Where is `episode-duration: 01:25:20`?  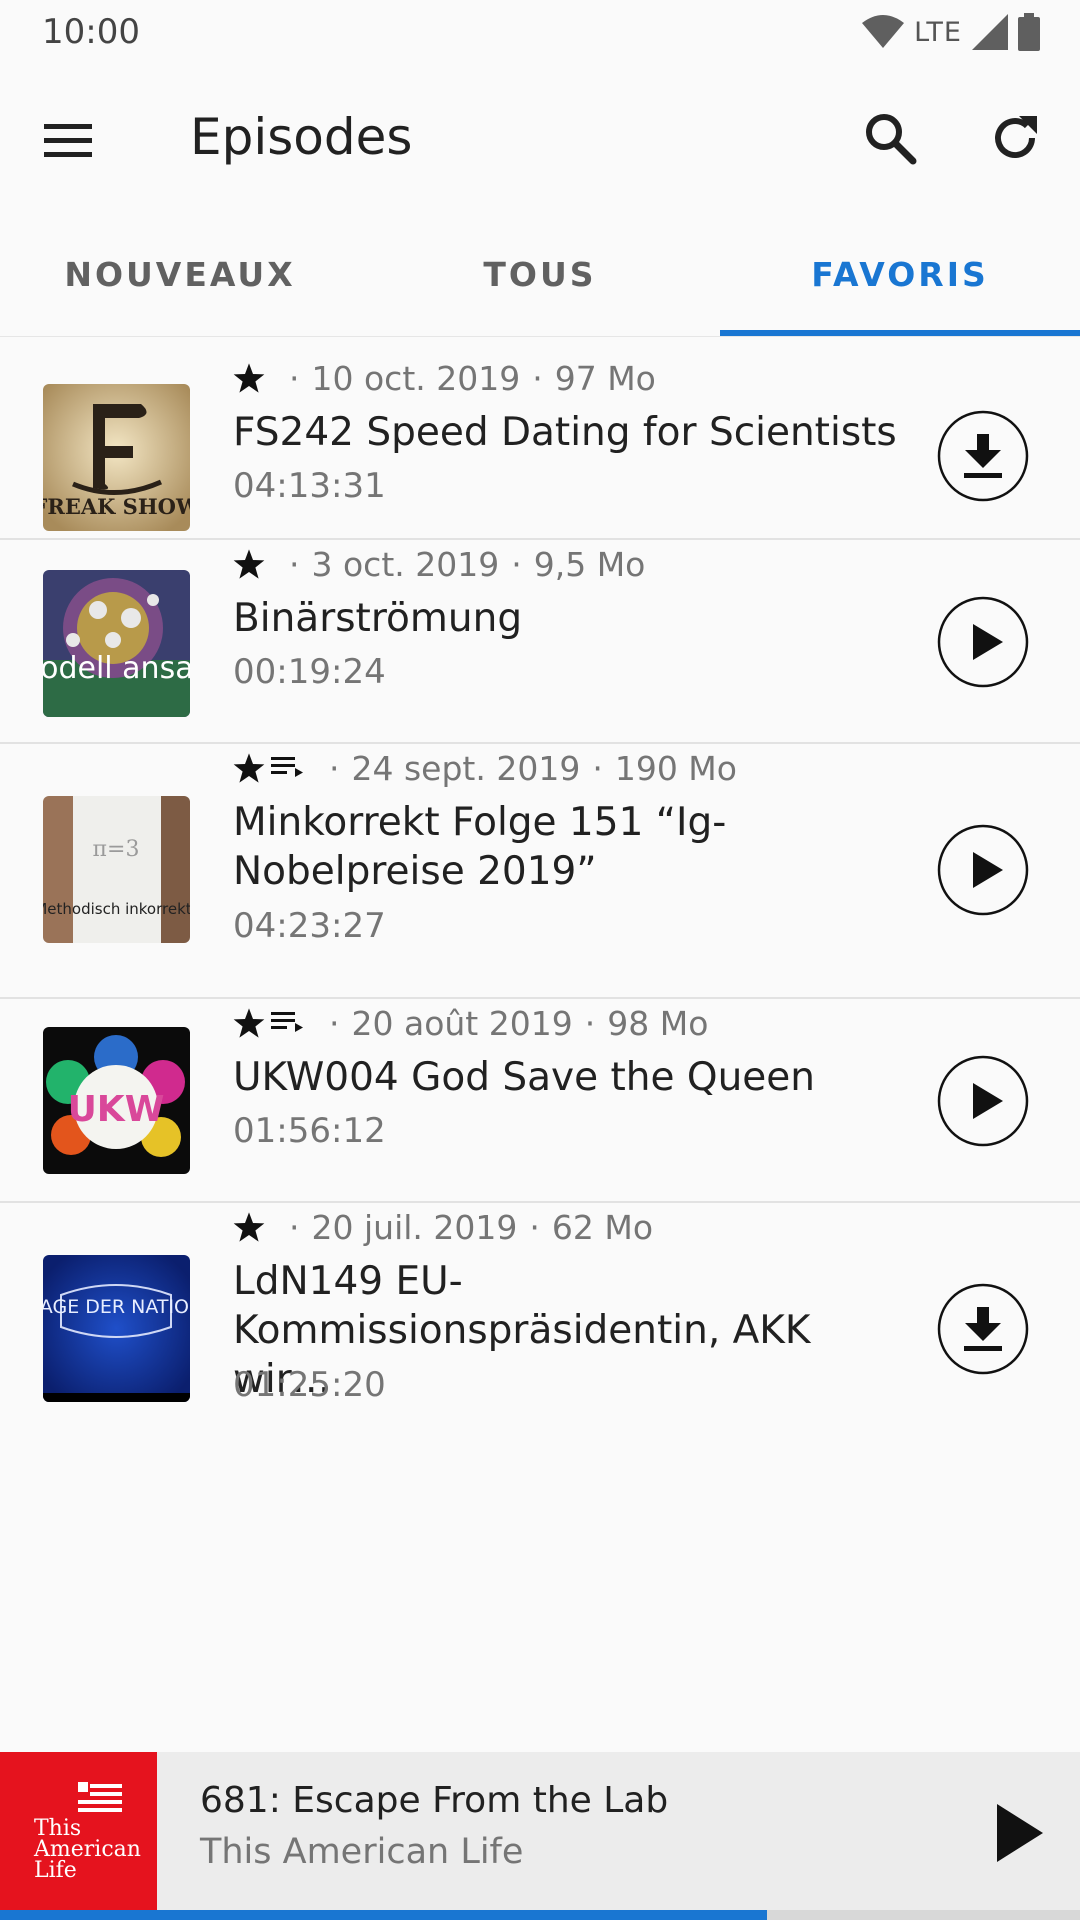
episode-duration: 01:25:20 is located at coordinates (309, 1385).